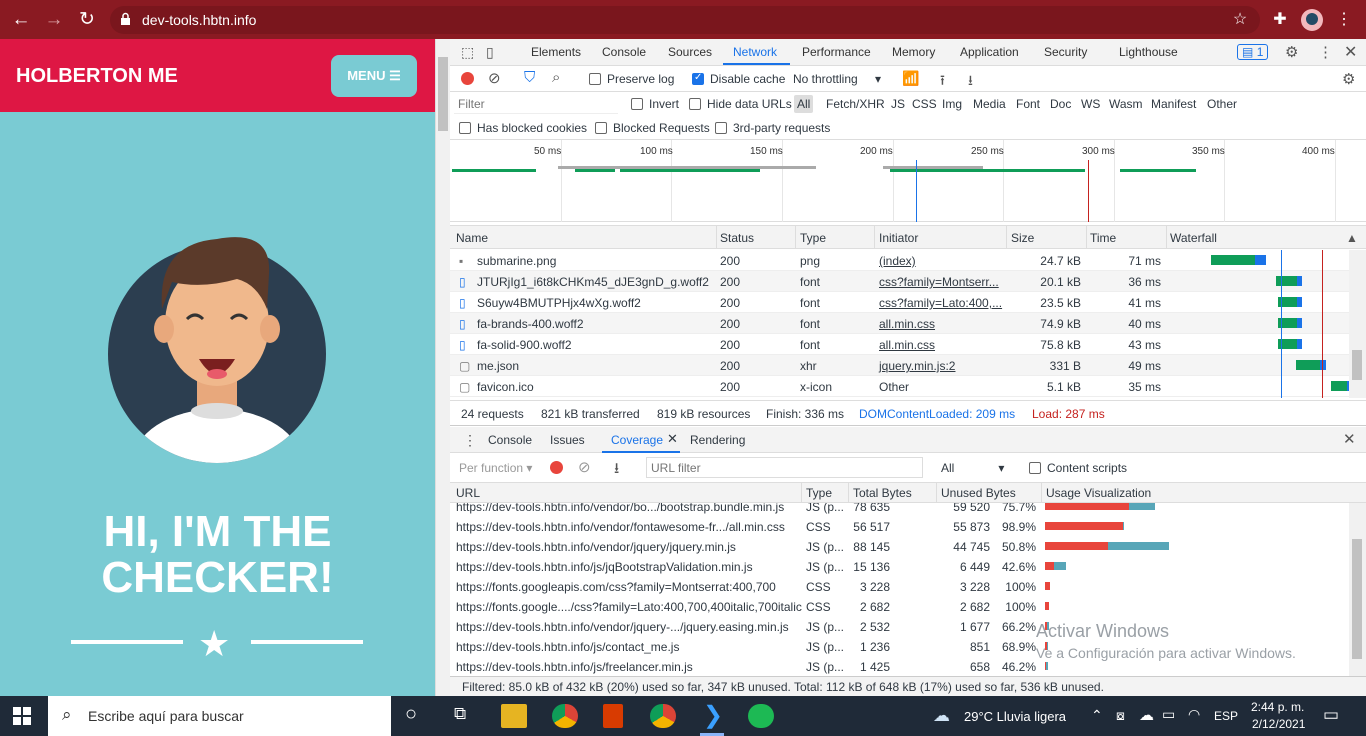 This screenshot has width=1366, height=736. Describe the element at coordinates (882, 493) in the screenshot. I see `cov-col-total-bytes: Total Bytes` at that location.